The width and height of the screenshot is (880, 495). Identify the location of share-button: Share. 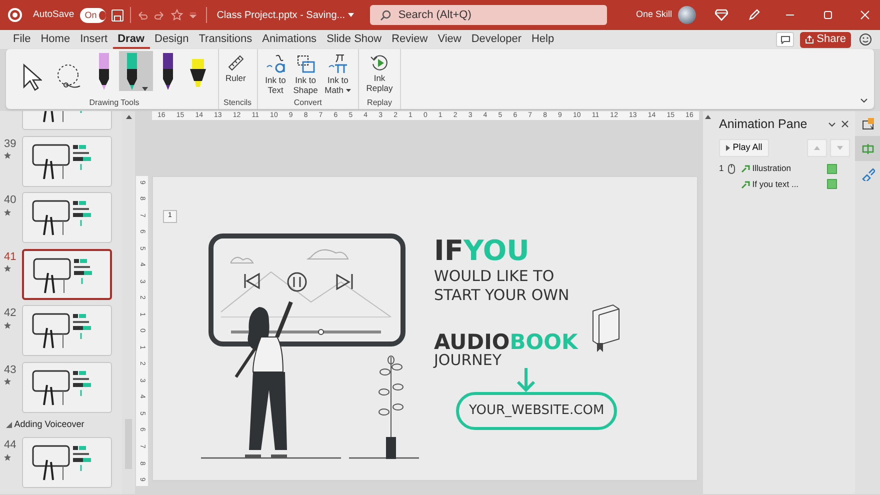
(825, 40).